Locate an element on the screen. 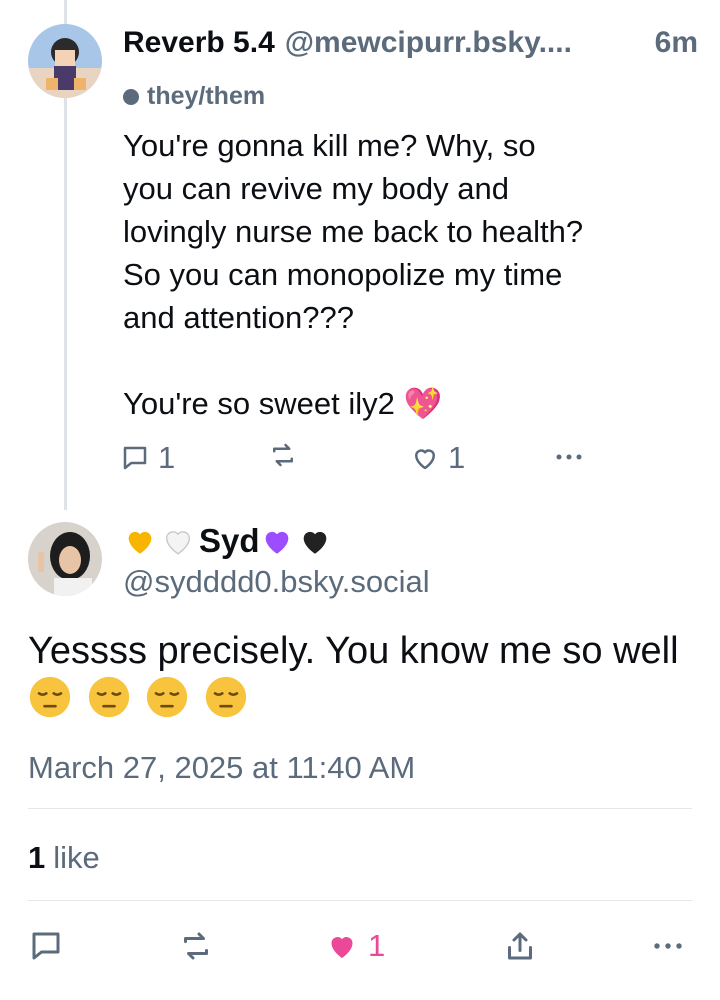 The width and height of the screenshot is (720, 1000). display-name-text: Syd is located at coordinates (229, 540).